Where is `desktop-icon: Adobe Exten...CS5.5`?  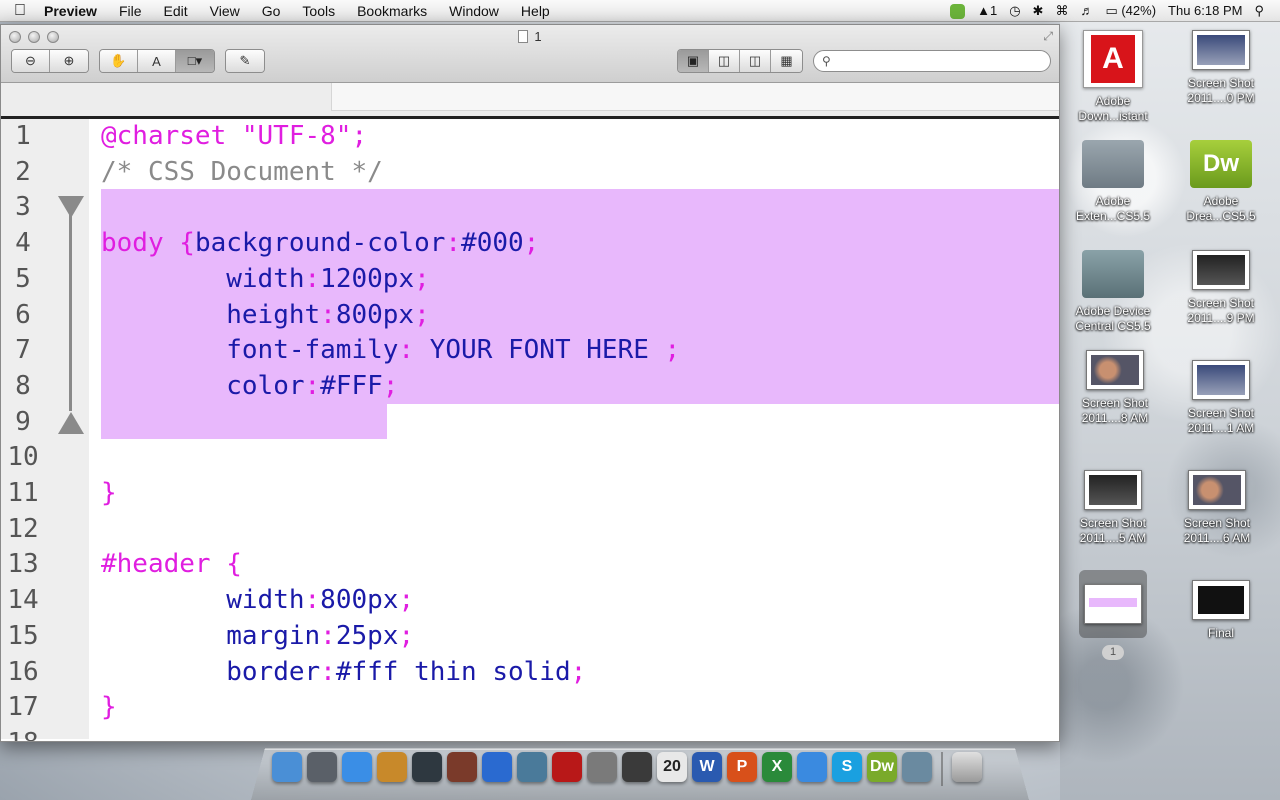 desktop-icon: Adobe Exten...CS5.5 is located at coordinates (1113, 182).